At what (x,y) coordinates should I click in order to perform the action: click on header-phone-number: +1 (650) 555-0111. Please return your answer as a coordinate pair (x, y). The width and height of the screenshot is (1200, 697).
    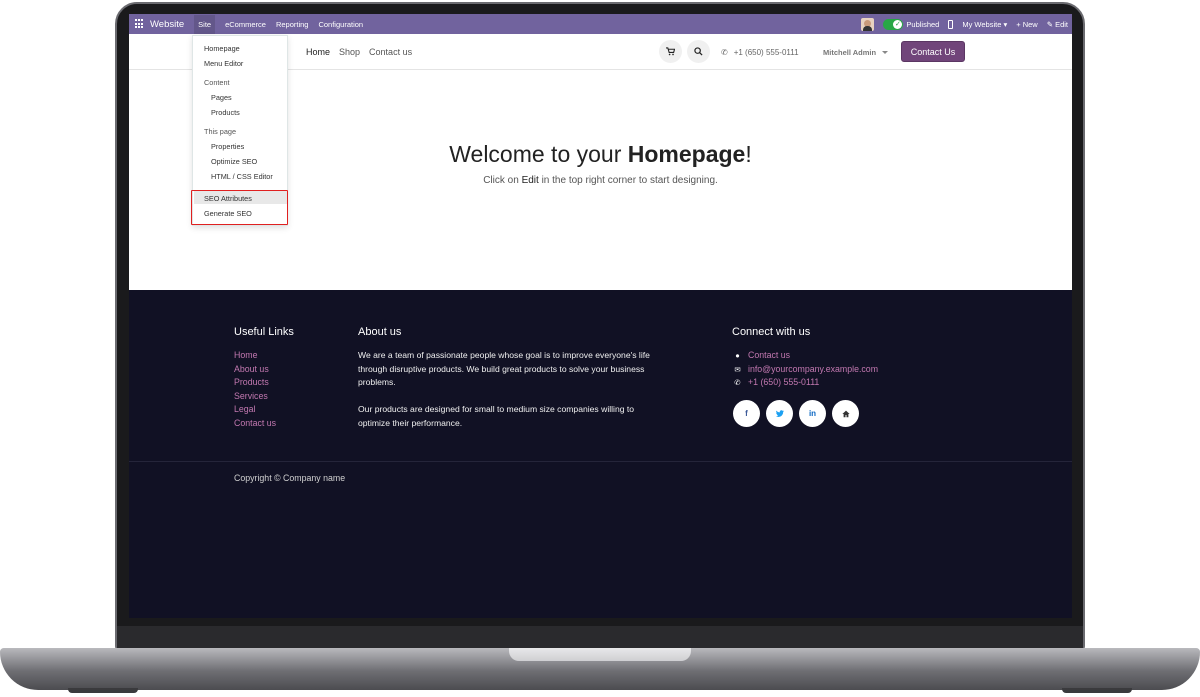
    Looking at the image, I should click on (766, 52).